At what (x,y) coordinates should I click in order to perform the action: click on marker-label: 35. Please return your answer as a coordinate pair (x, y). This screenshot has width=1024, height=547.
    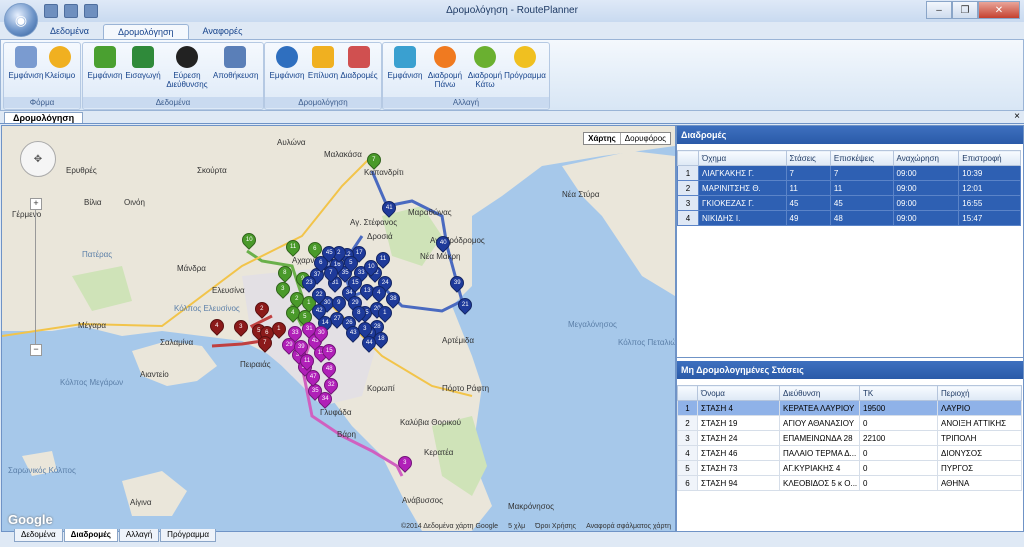
    Looking at the image, I should click on (315, 391).